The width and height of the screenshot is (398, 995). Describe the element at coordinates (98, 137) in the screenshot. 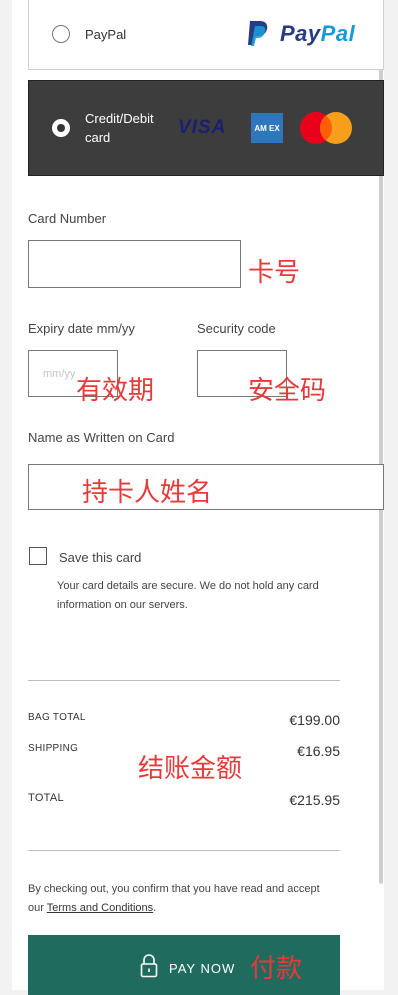

I see `credit-debit-label-line2: card` at that location.